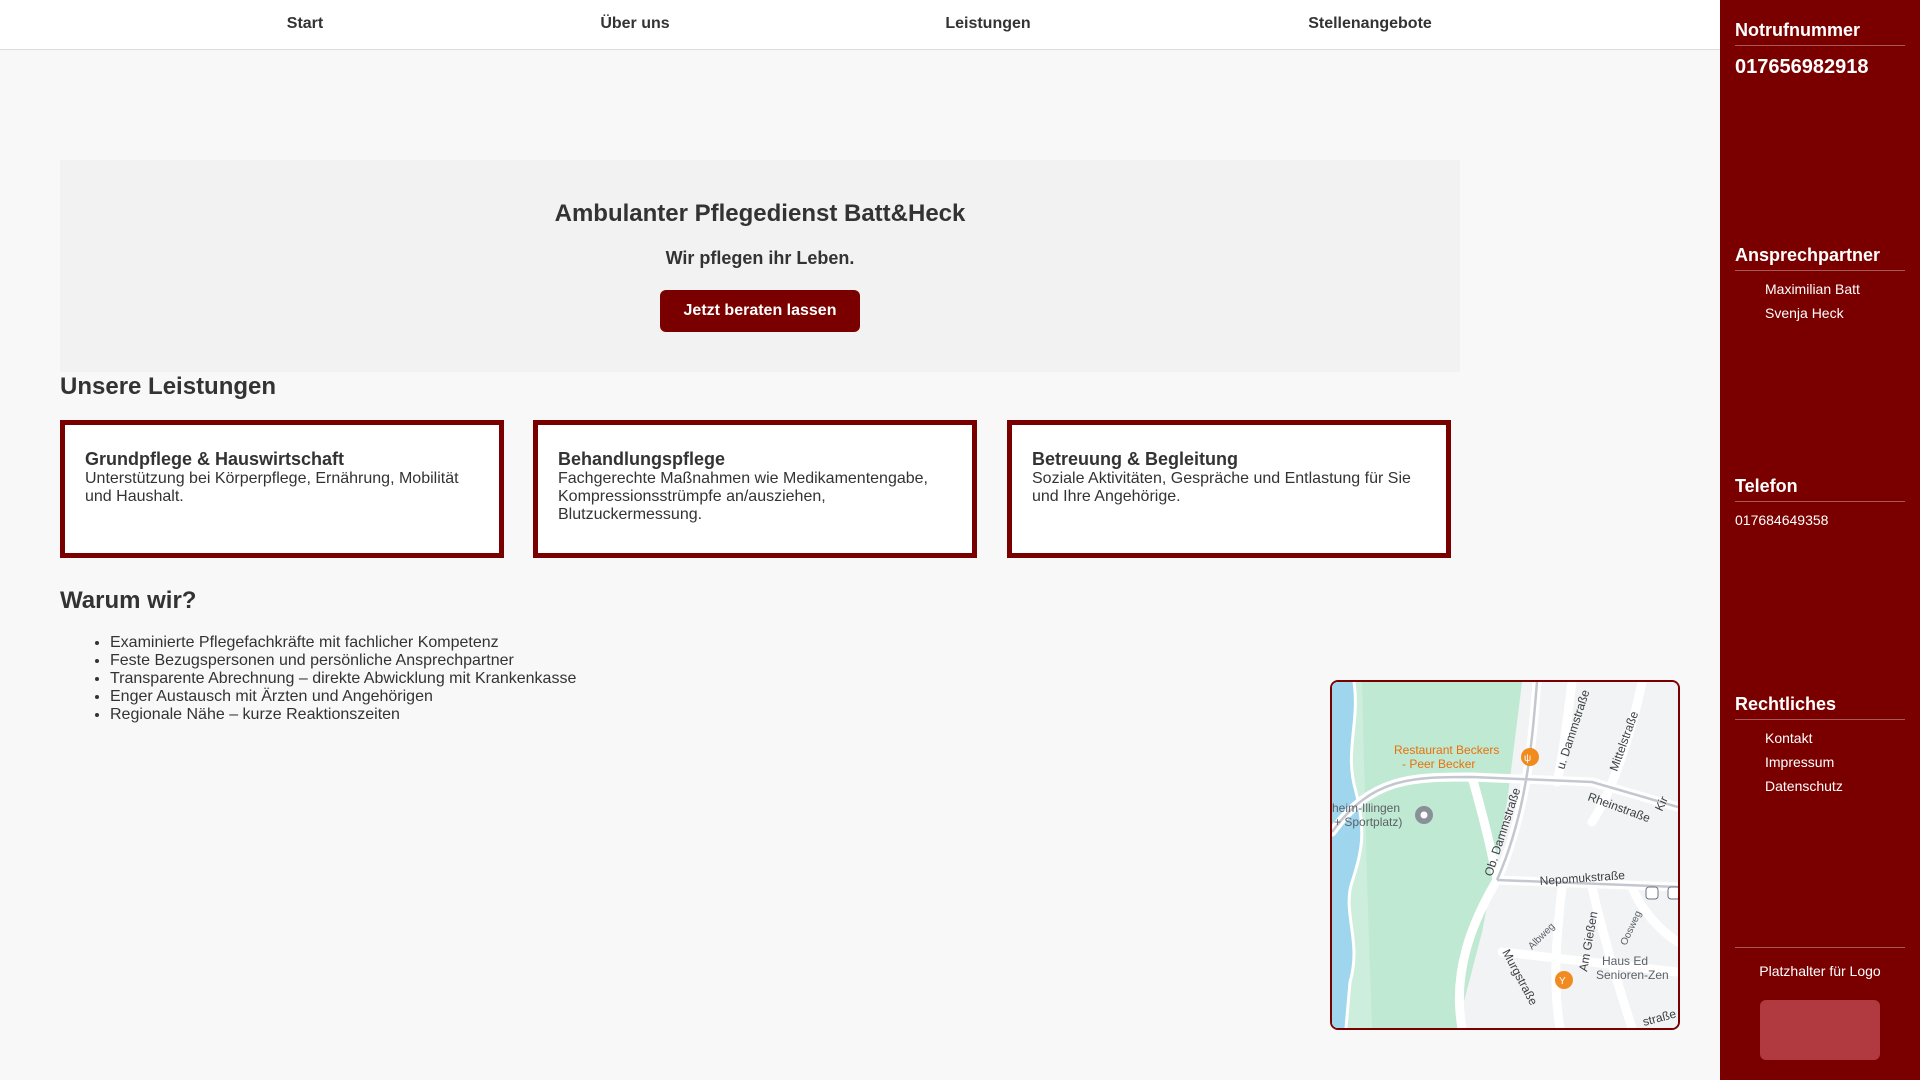 This screenshot has width=1920, height=1080. I want to click on contact-person-heck: Svenja Heck, so click(1804, 313).